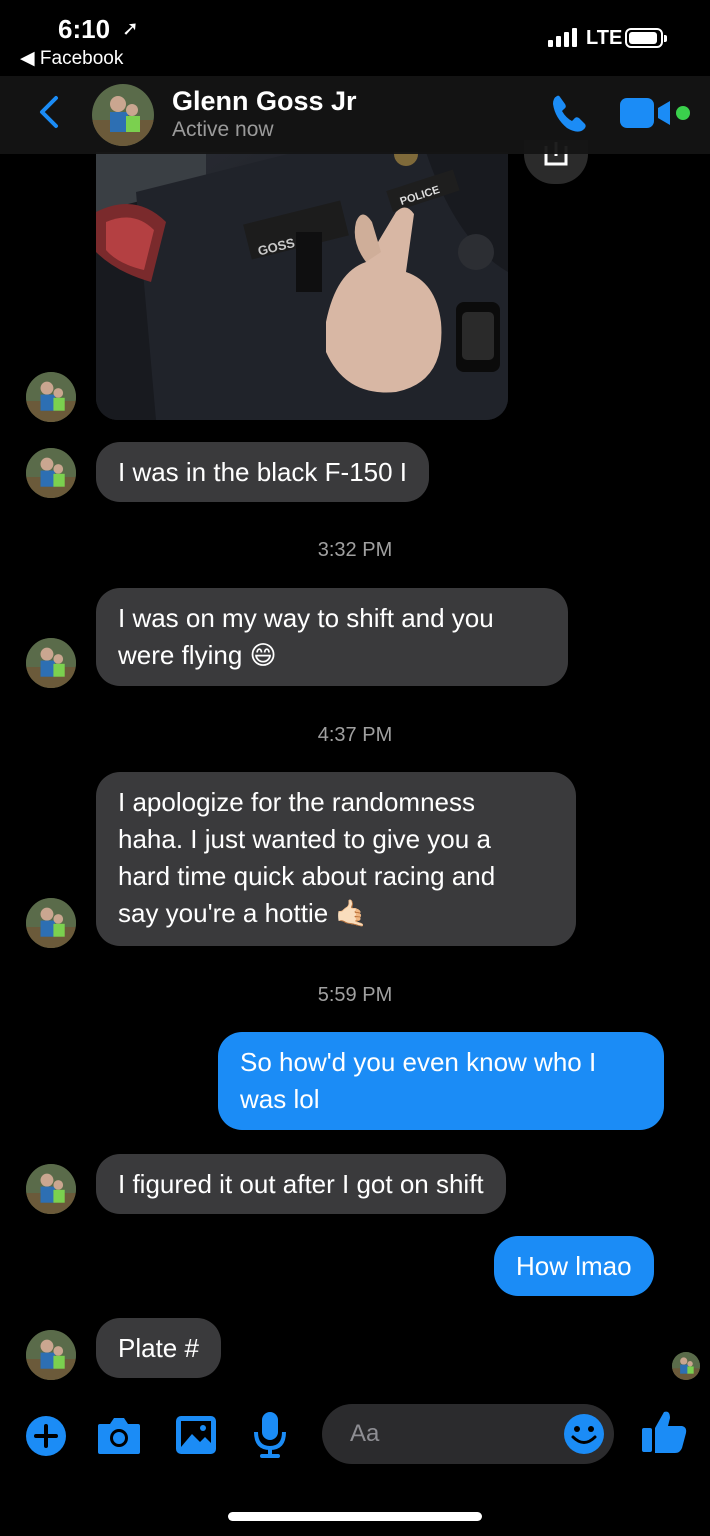 This screenshot has height=1536, width=710. I want to click on plus-icon, so click(46, 1436).